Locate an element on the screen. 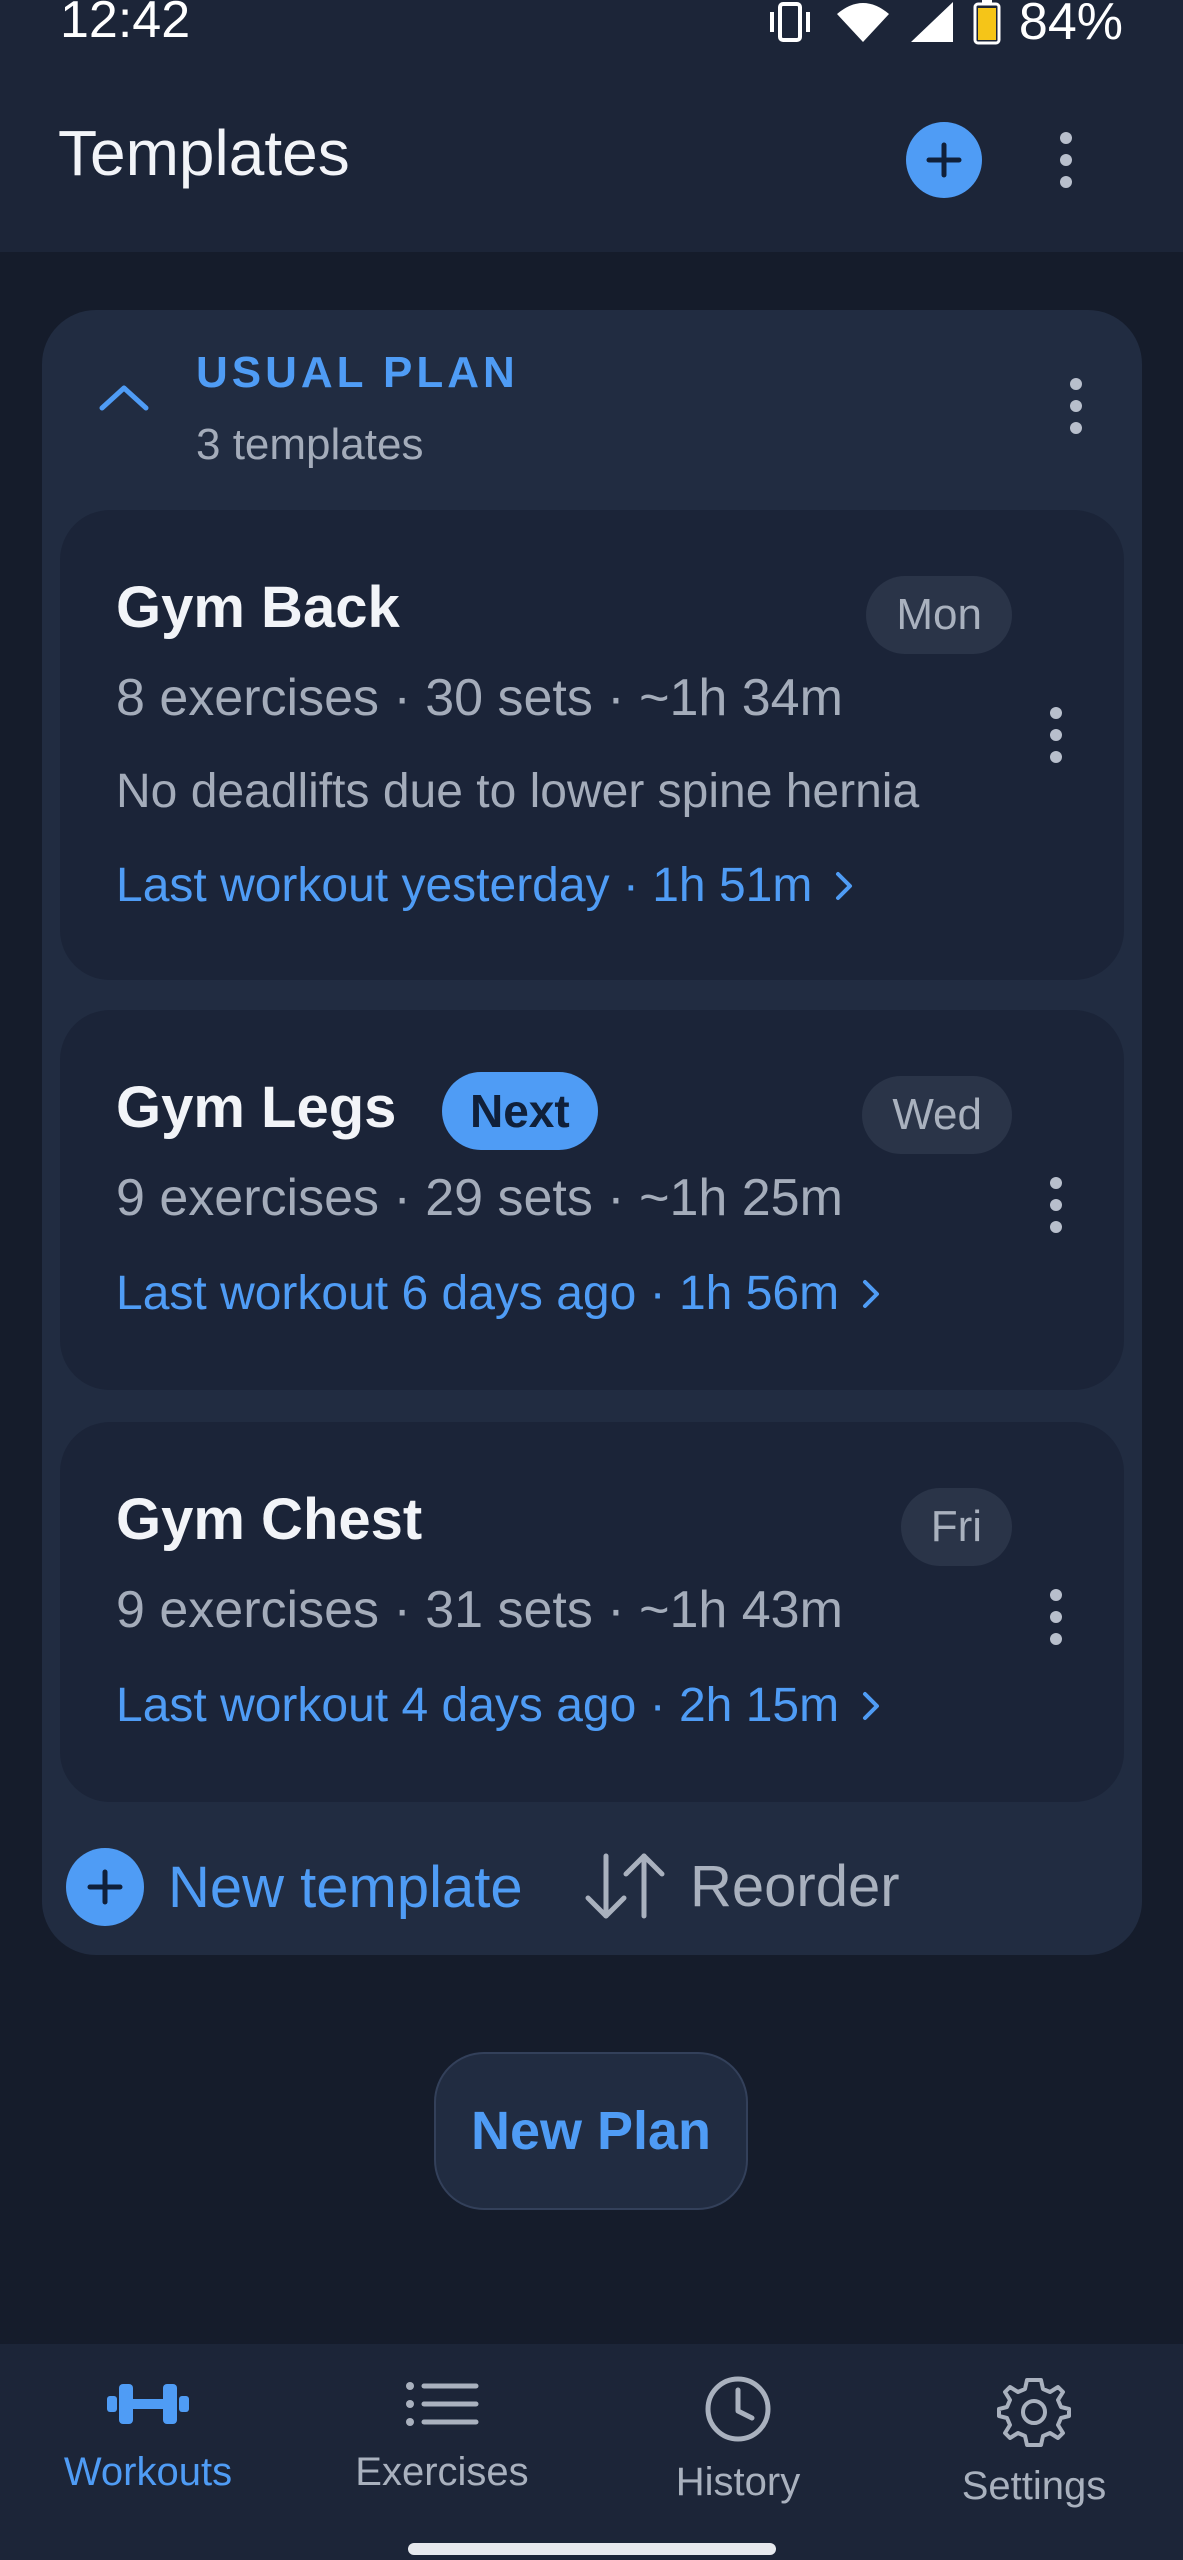 The height and width of the screenshot is (2560, 1183). page-title: Templates is located at coordinates (204, 153).